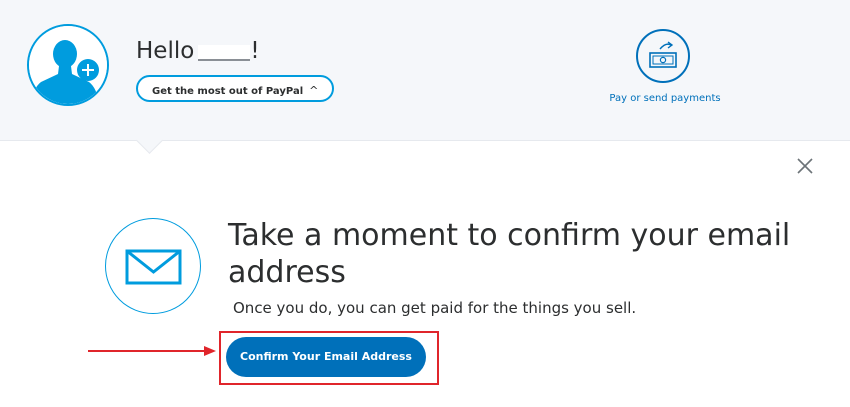 The height and width of the screenshot is (407, 850). What do you see at coordinates (326, 357) in the screenshot?
I see `confirm-email-button: Confirm Your Email Address` at bounding box center [326, 357].